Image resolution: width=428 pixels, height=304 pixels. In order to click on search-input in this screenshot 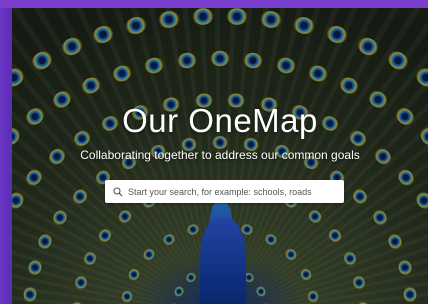, I will do `click(231, 191)`.